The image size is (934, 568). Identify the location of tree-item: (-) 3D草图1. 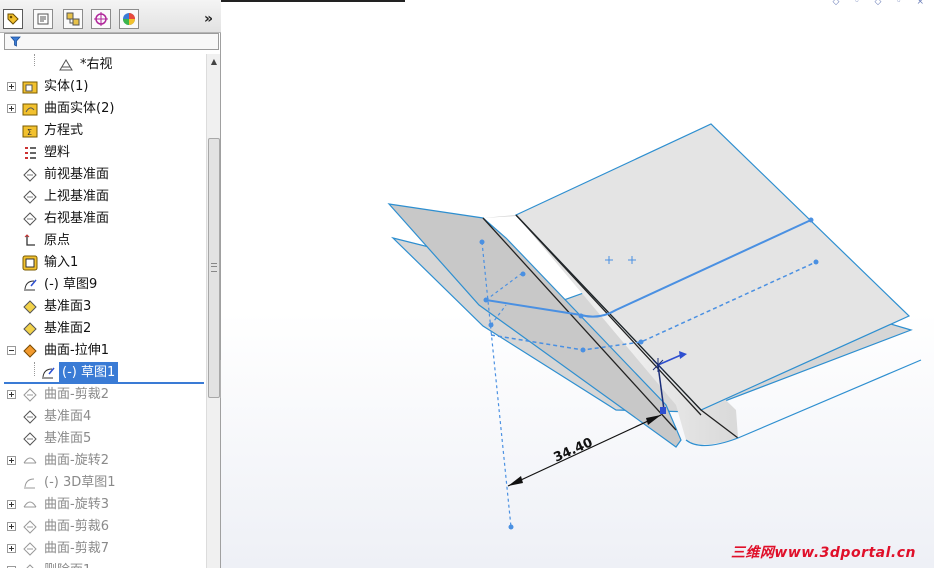
(103, 483).